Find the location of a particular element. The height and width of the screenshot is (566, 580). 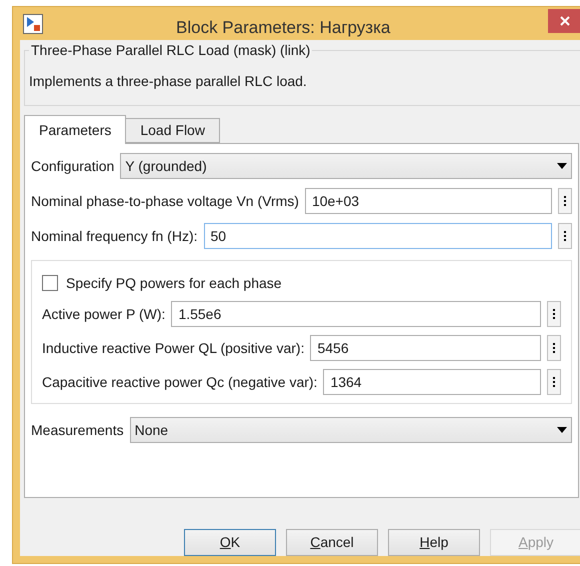

description-text: Implements a three-phase parallel RLC load. is located at coordinates (168, 81).